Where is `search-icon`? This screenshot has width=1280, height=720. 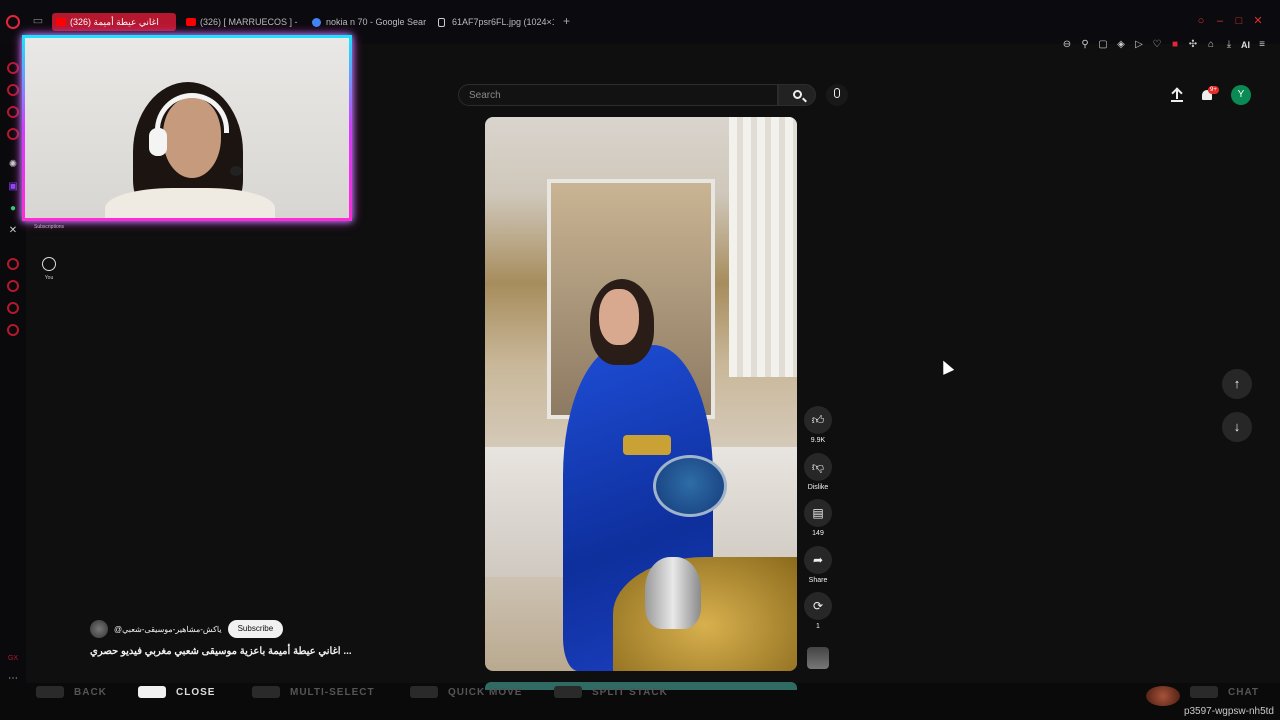
search-icon is located at coordinates (797, 94).